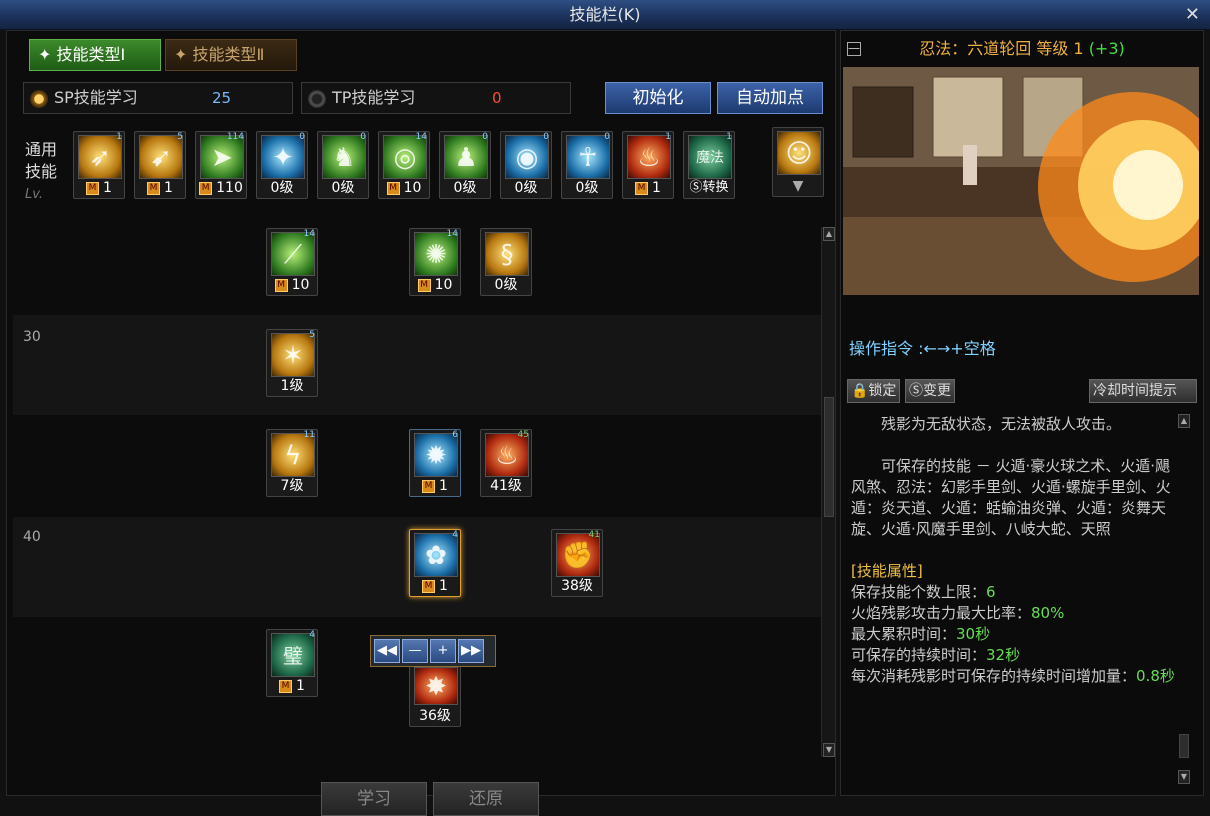 The height and width of the screenshot is (816, 1210). I want to click on sit-icon: ♞, so click(344, 158).